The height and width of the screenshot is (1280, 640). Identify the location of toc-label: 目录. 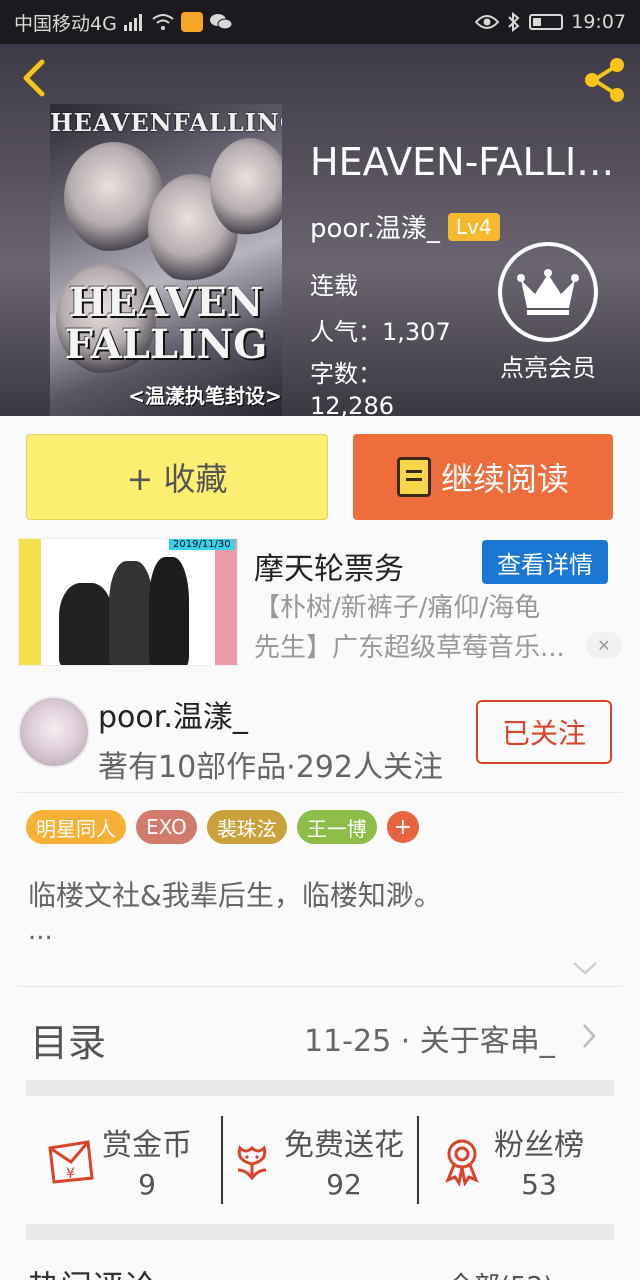
(68, 1039).